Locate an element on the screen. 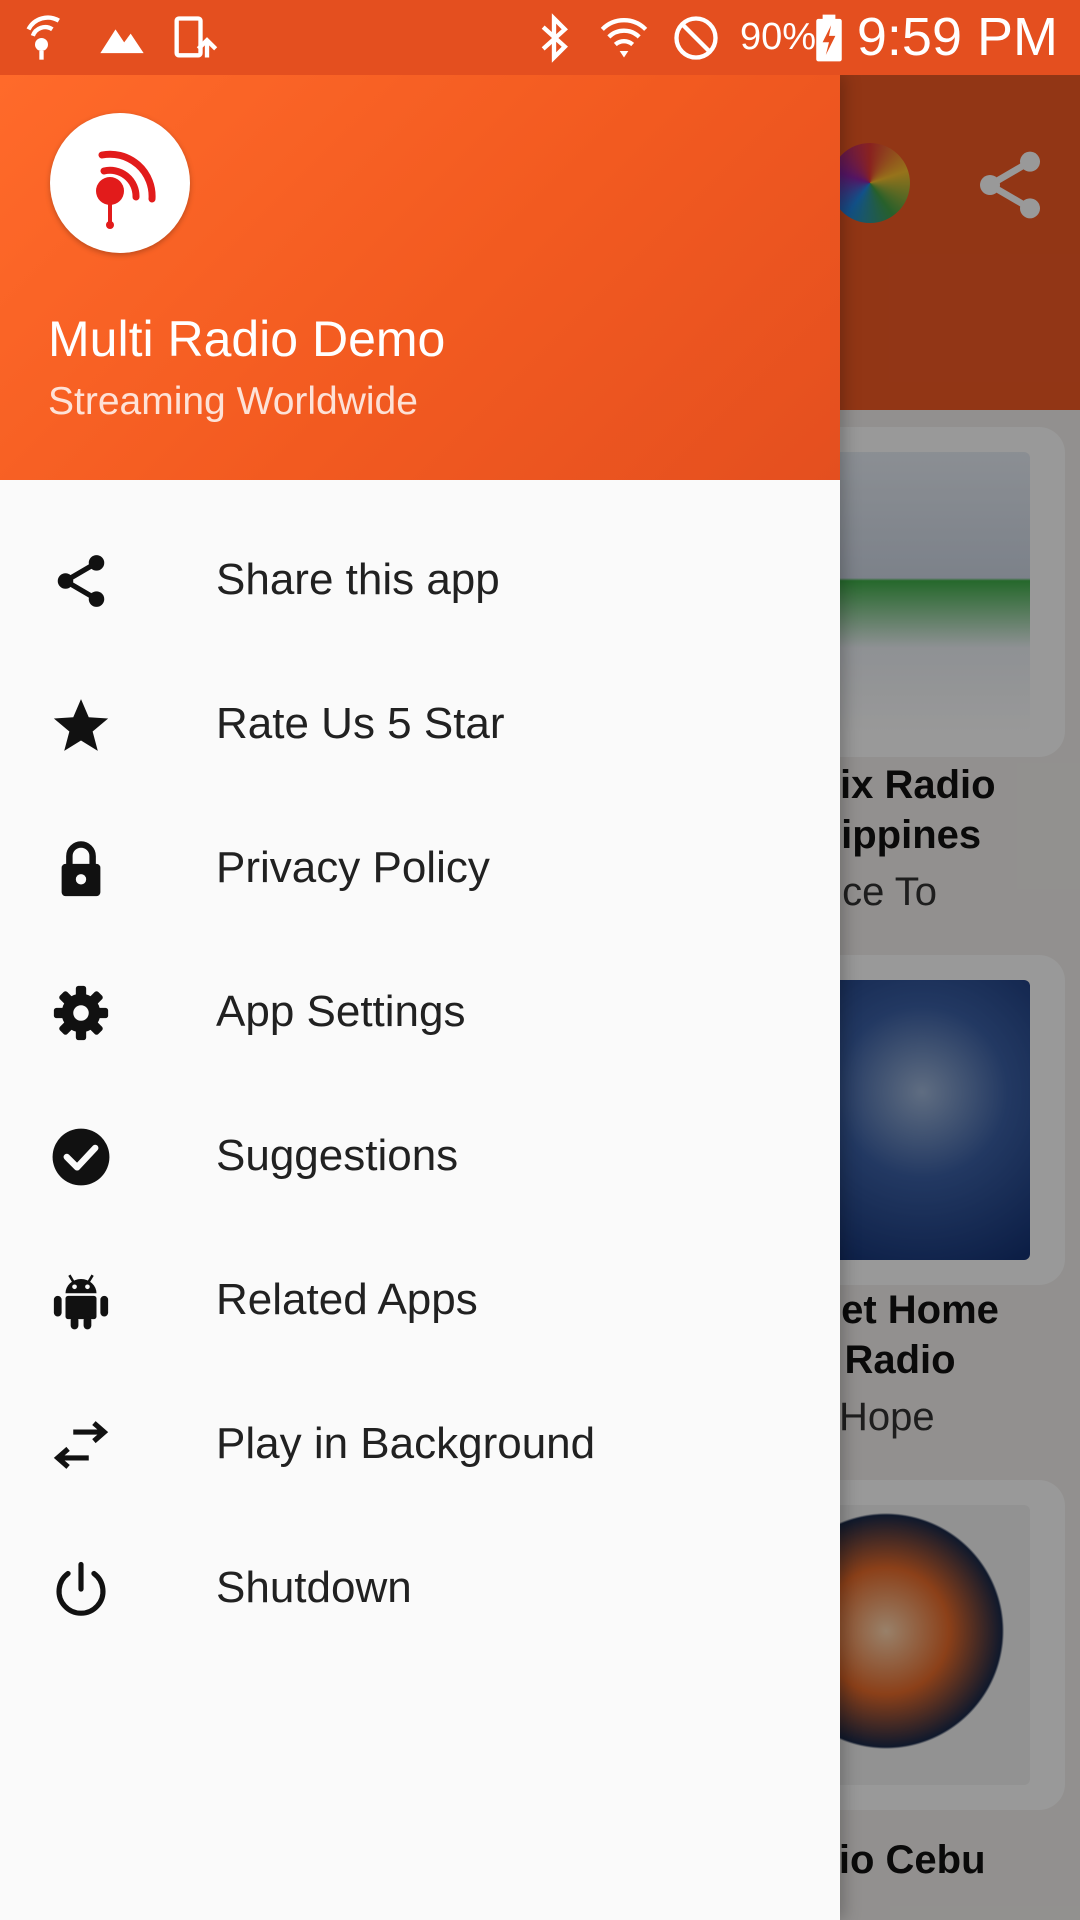 The height and width of the screenshot is (1920, 1080). clock-time: 9:59 PM is located at coordinates (957, 37).